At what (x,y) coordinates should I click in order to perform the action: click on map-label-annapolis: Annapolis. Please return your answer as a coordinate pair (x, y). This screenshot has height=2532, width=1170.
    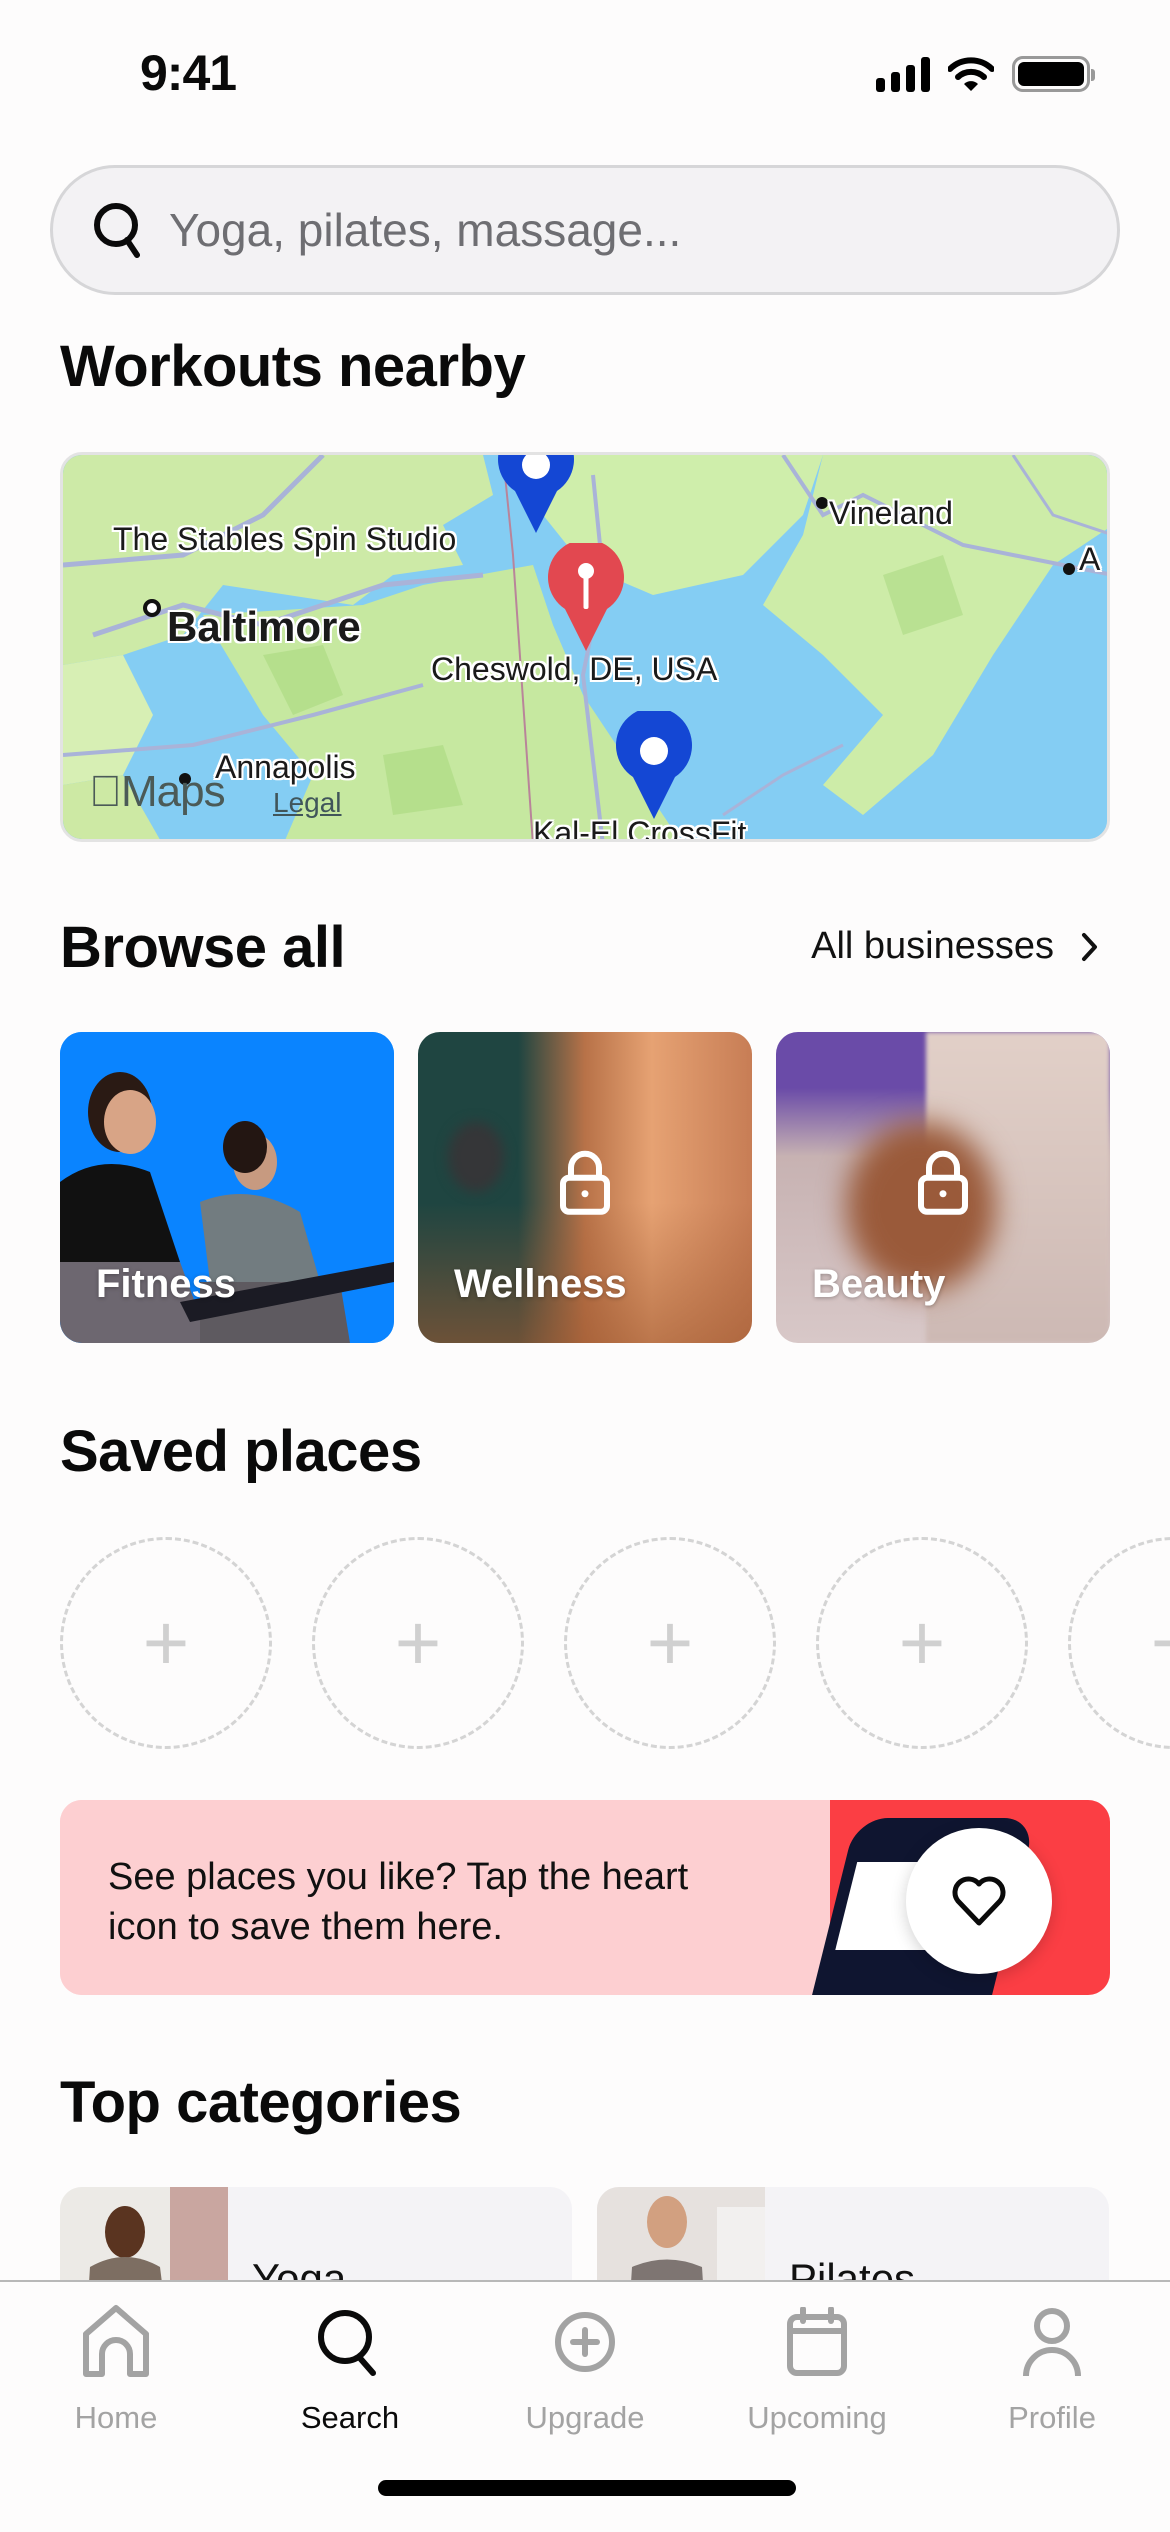
    Looking at the image, I should click on (285, 767).